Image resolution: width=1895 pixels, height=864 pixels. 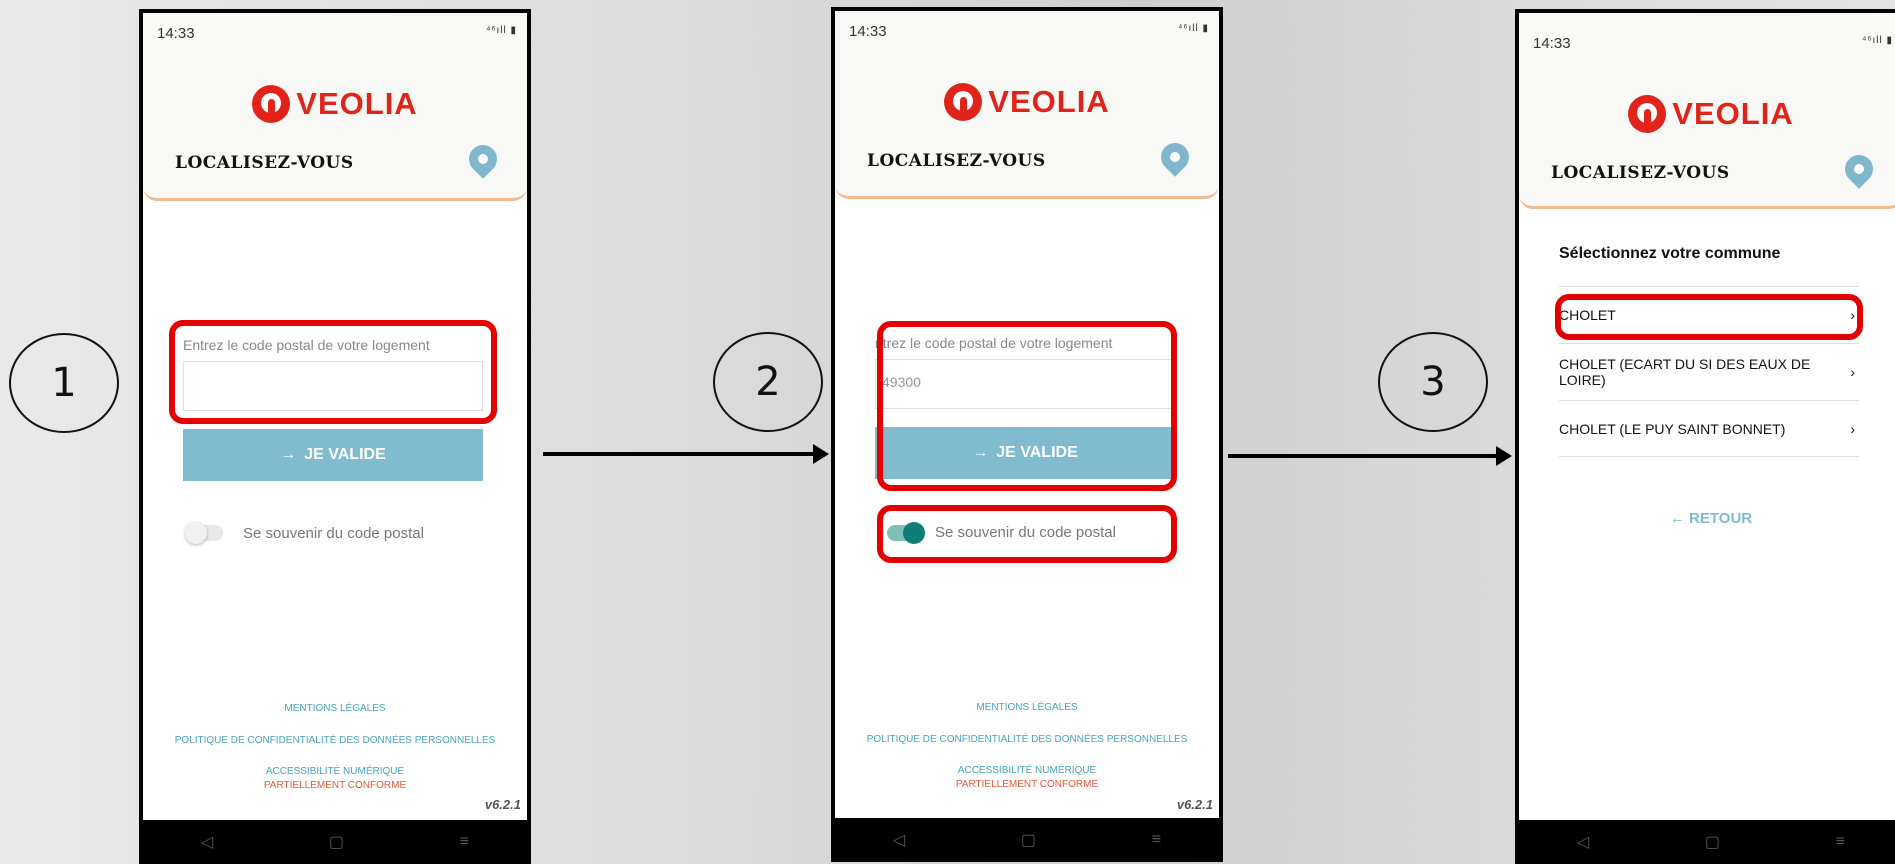 I want to click on commune-name: CHOLET (LE PUY SAINT BONNET), so click(x=1672, y=428).